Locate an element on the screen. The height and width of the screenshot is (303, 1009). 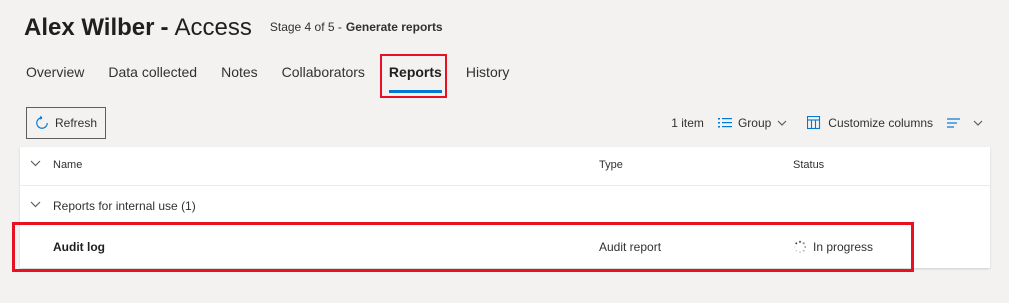
group-chevron-icon is located at coordinates (35, 204).